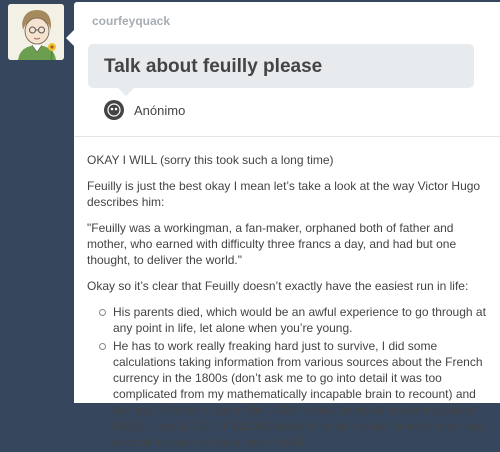  What do you see at coordinates (287, 136) in the screenshot?
I see `divider` at bounding box center [287, 136].